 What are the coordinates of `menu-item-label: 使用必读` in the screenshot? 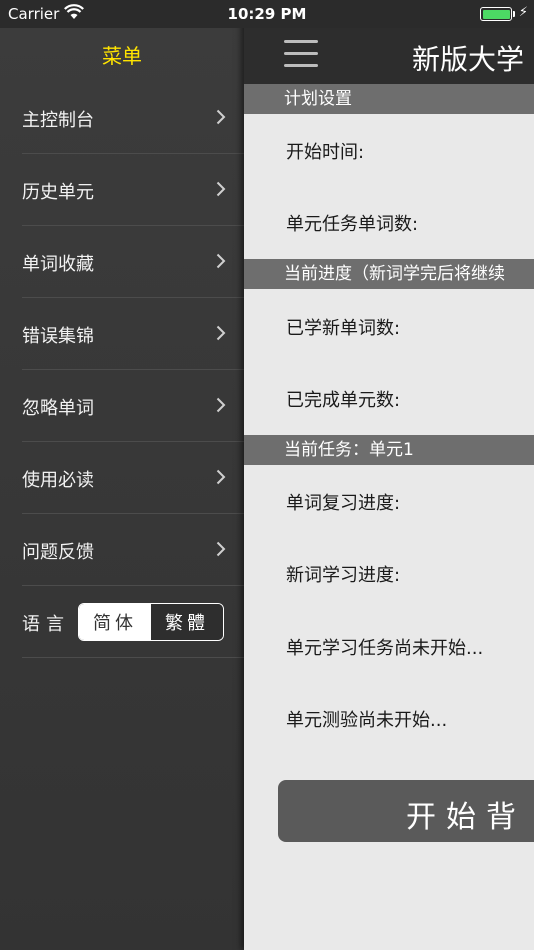 It's located at (58, 480).